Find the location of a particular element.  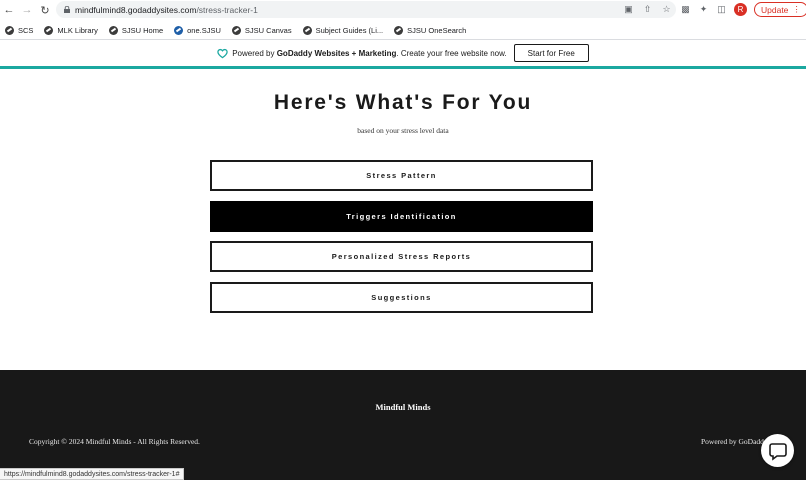

bookmark-label: SJSU Home is located at coordinates (142, 30).